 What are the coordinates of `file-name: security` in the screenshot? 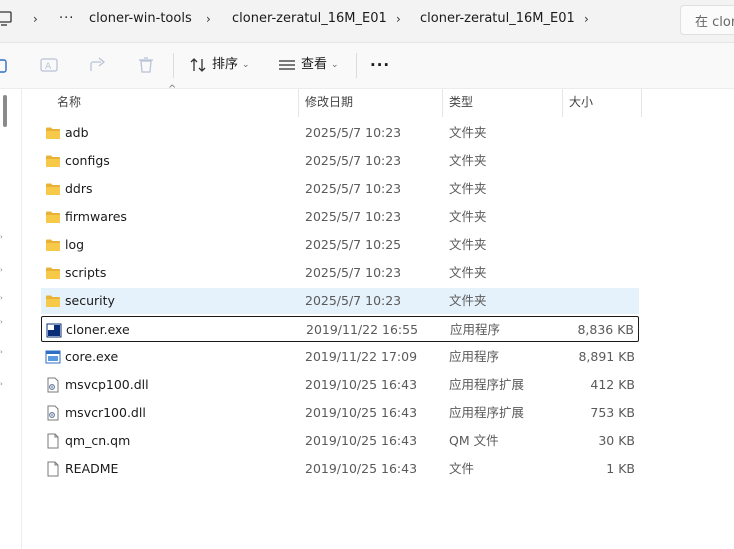 It's located at (90, 301).